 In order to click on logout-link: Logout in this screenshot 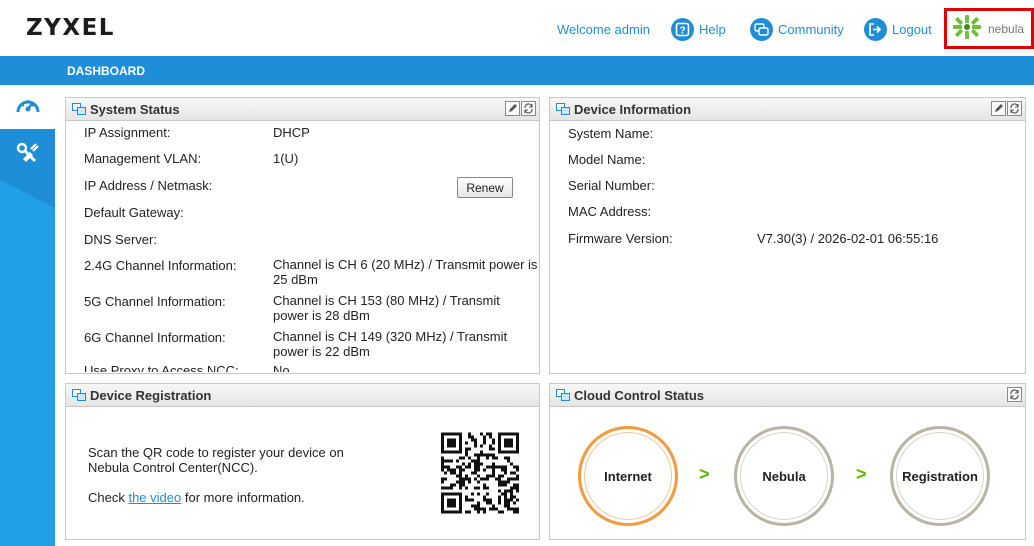, I will do `click(898, 29)`.